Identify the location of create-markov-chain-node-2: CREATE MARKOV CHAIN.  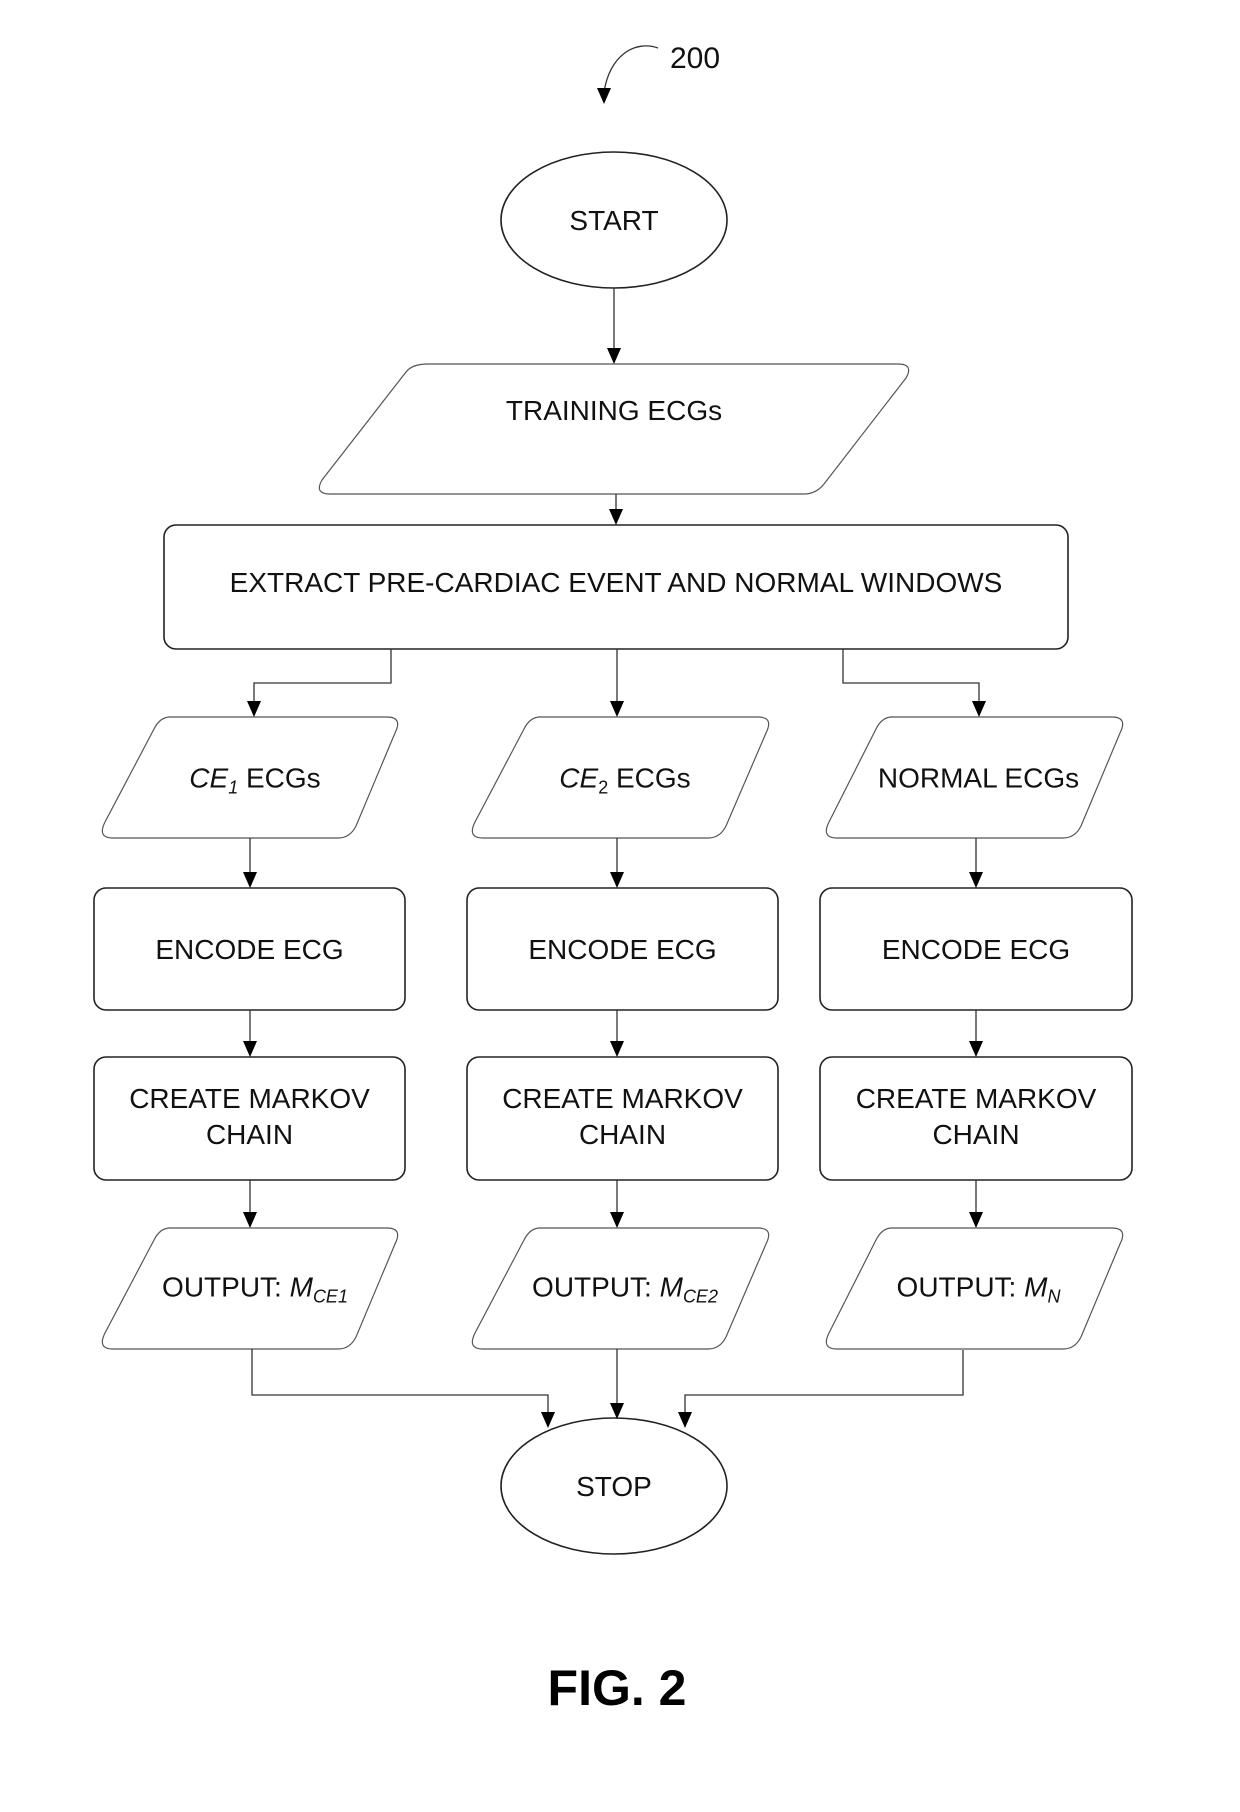
(622, 1118).